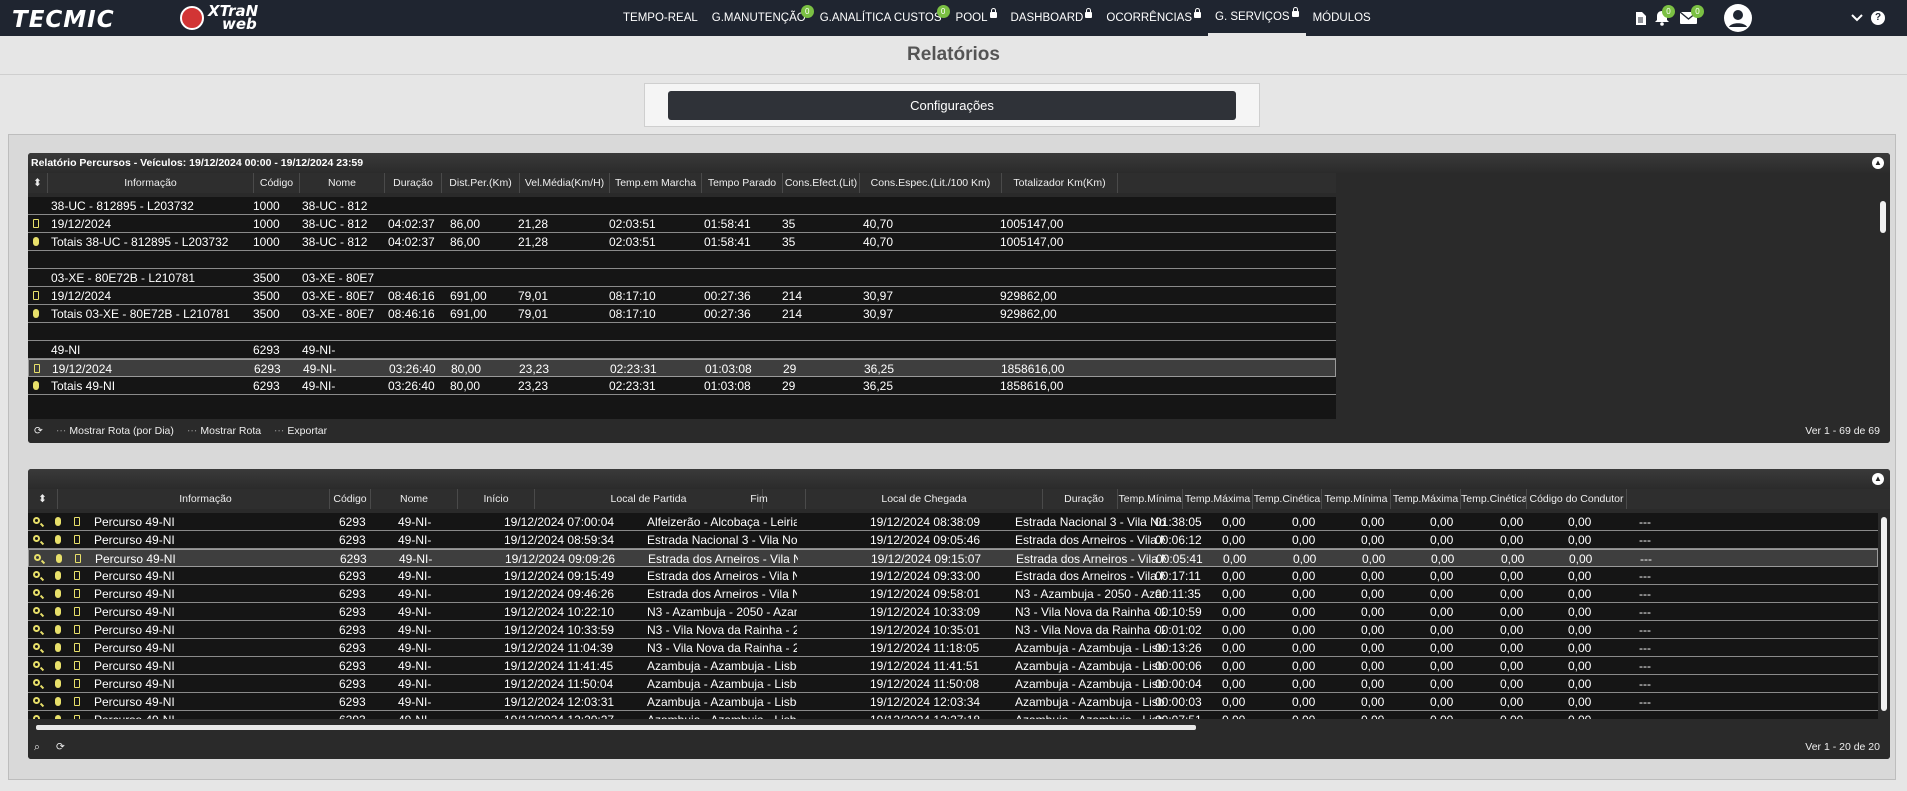 Image resolution: width=1907 pixels, height=791 pixels. Describe the element at coordinates (1060, 183) in the screenshot. I see `column-header: Totalizador Km(Km)` at that location.